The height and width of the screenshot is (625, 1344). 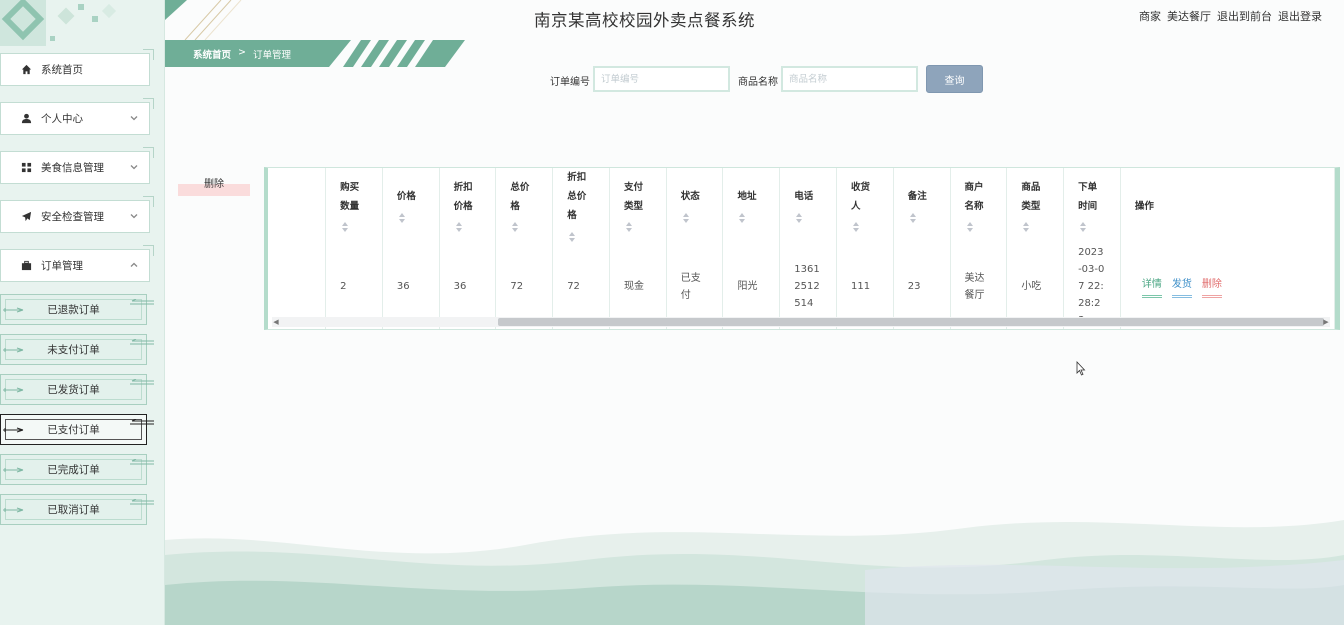 I want to click on column-header-order-time: 下单 时间, so click(x=1092, y=206).